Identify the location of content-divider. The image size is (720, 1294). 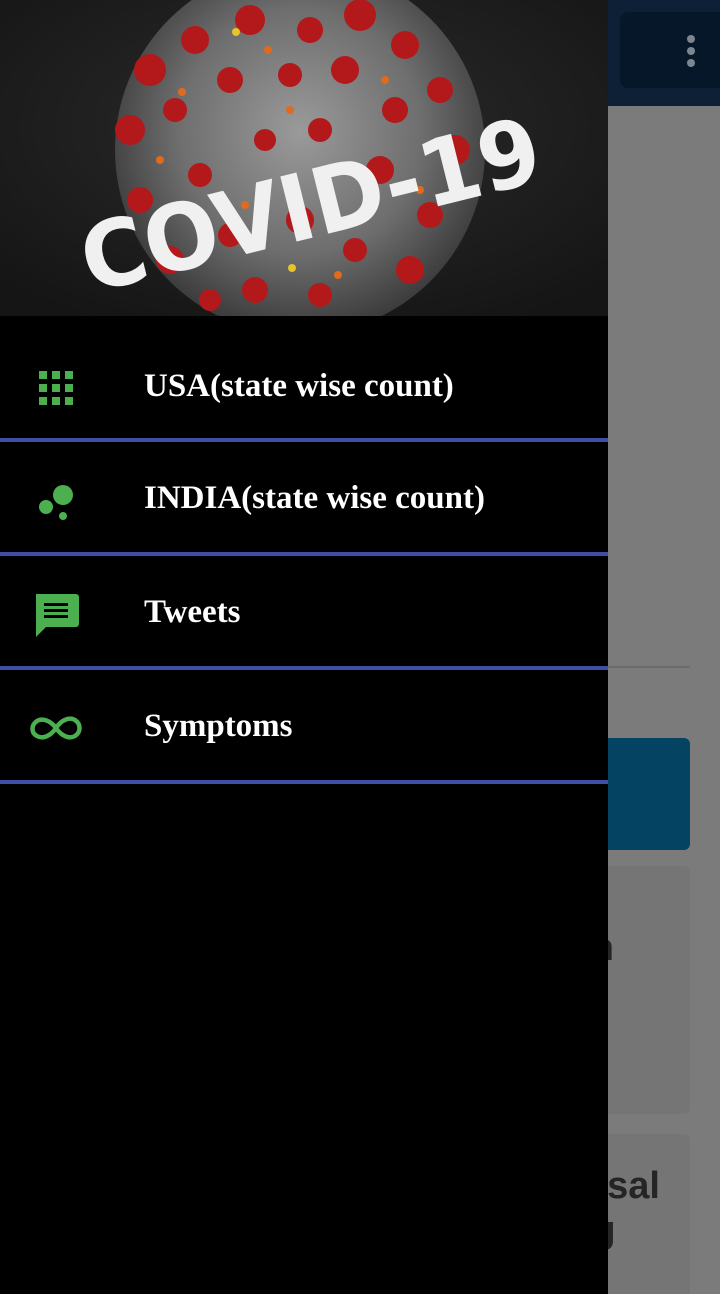
(645, 667).